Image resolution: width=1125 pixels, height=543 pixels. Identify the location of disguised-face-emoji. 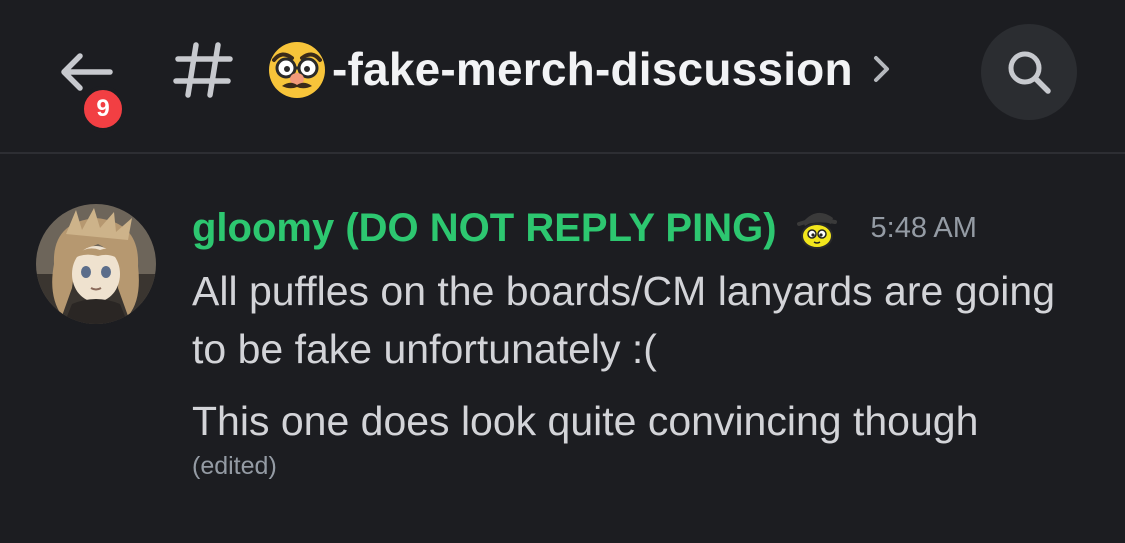
(297, 70).